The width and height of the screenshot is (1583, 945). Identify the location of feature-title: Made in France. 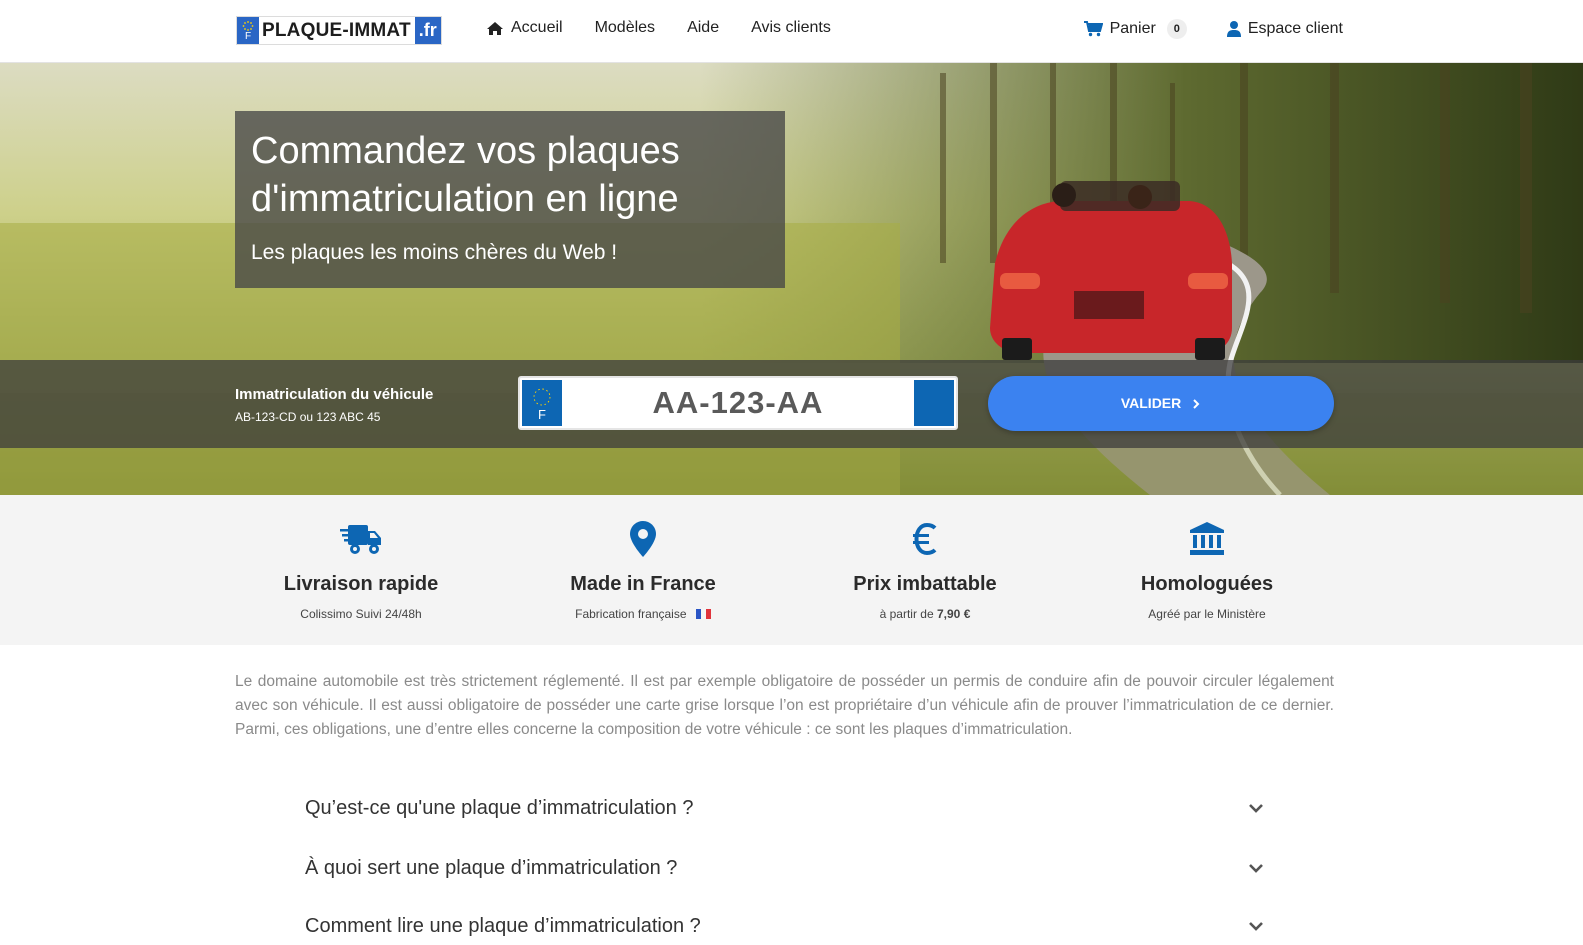
(643, 584).